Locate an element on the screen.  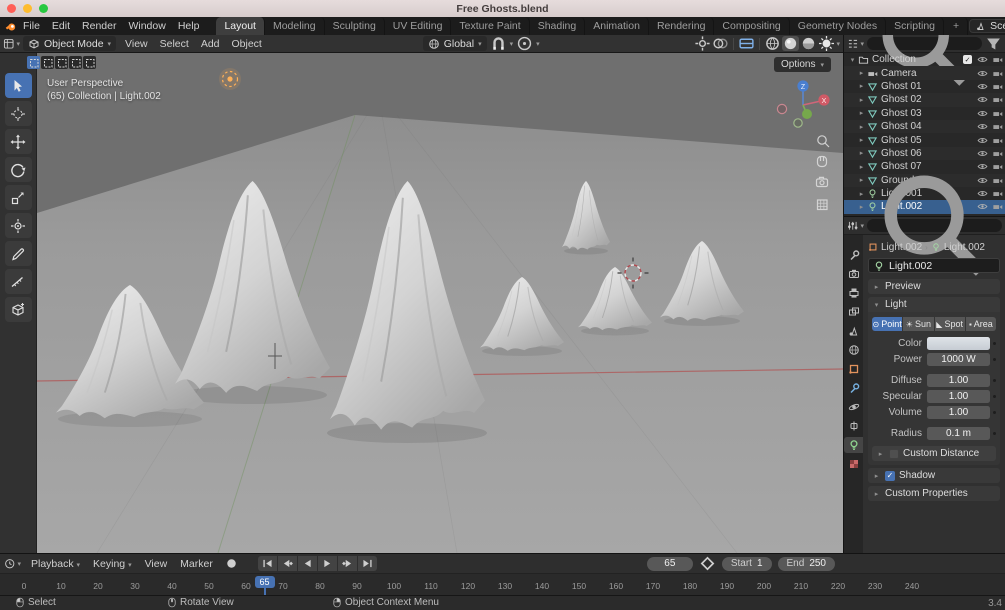
panel-preview: ▸ Preview is located at coordinates (934, 286).